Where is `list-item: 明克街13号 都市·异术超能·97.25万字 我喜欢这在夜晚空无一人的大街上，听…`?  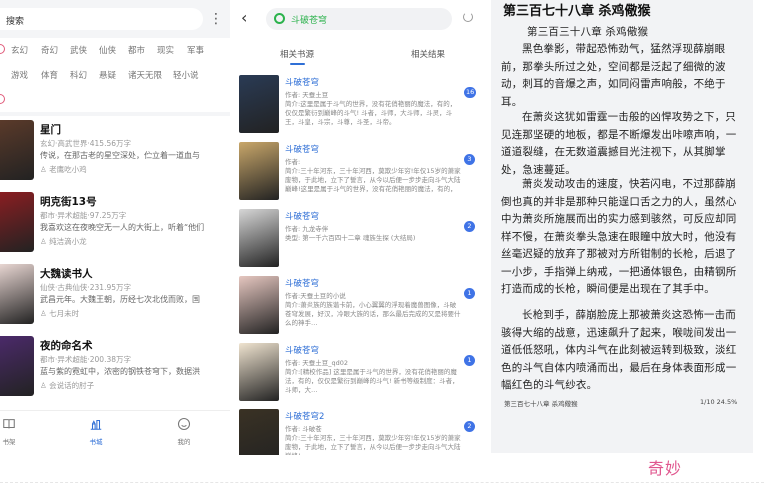
list-item: 明克街13号 都市·异术超能·97.25万字 我喜欢这在夜晚空无一人的大街上，听… is located at coordinates (115, 224).